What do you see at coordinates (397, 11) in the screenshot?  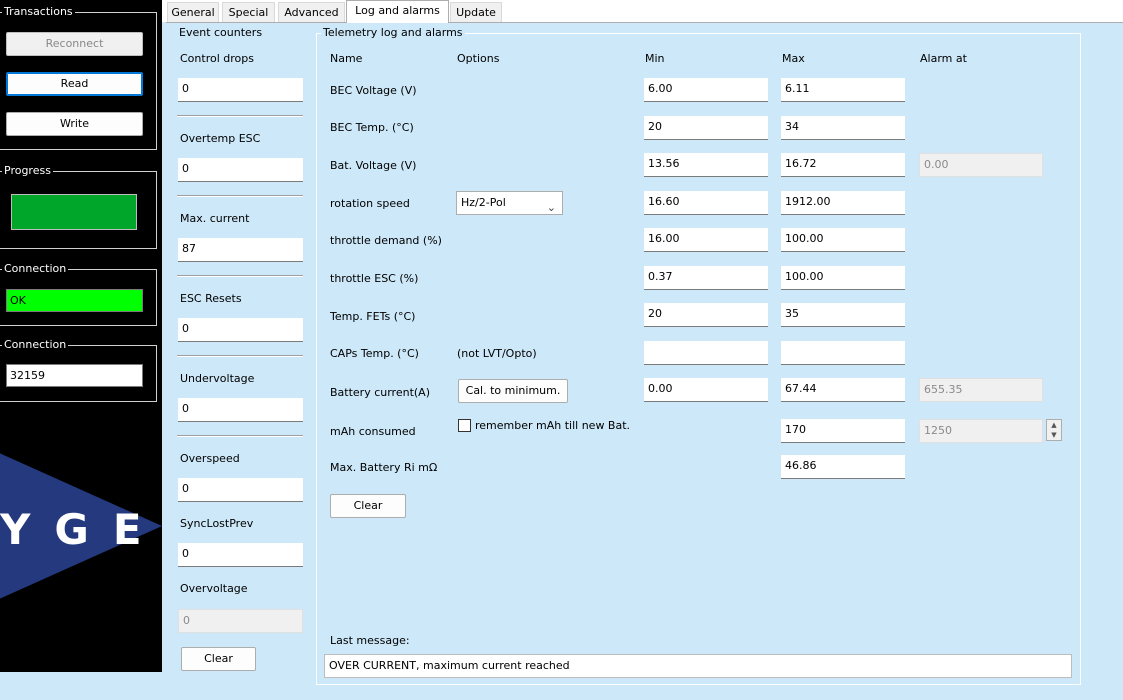 I see `tab-log-and-alarms: Log and alarms` at bounding box center [397, 11].